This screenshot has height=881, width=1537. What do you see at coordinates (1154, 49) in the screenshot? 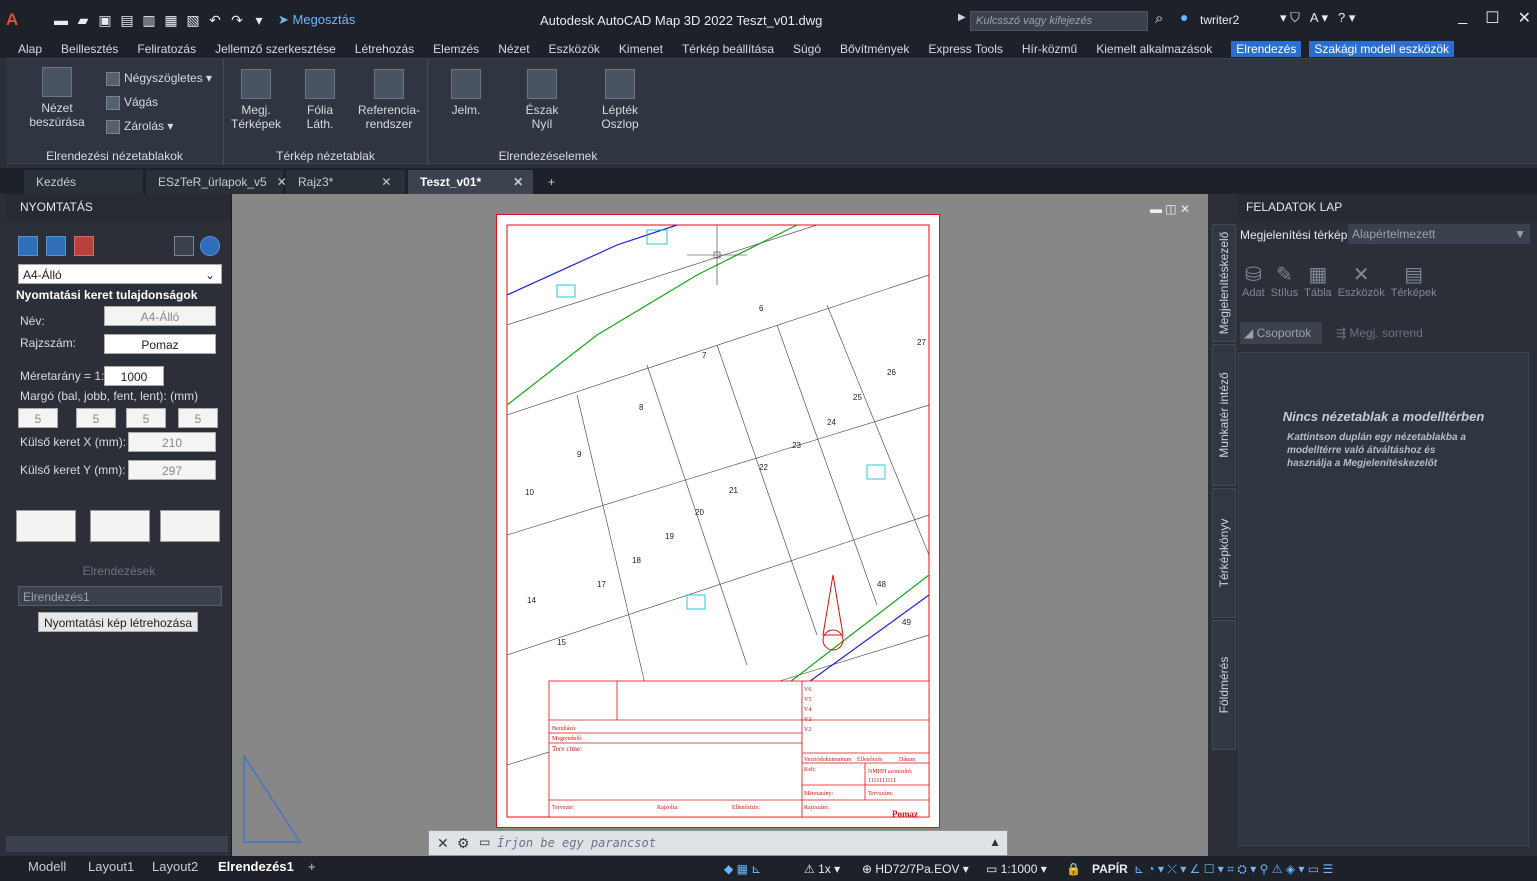
I see `menu-item-14: Kiemelt alkalmazások` at bounding box center [1154, 49].